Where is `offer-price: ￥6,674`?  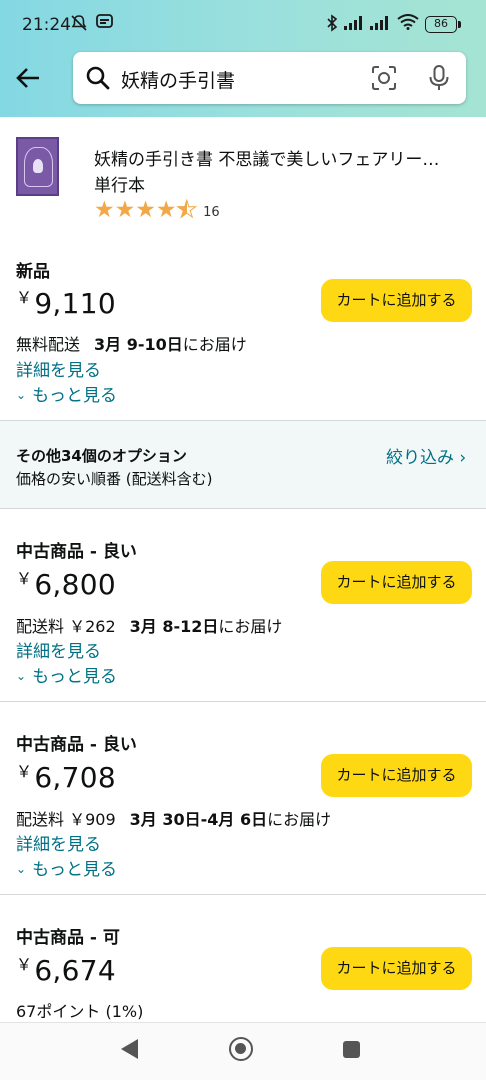 offer-price: ￥6,674 is located at coordinates (66, 970).